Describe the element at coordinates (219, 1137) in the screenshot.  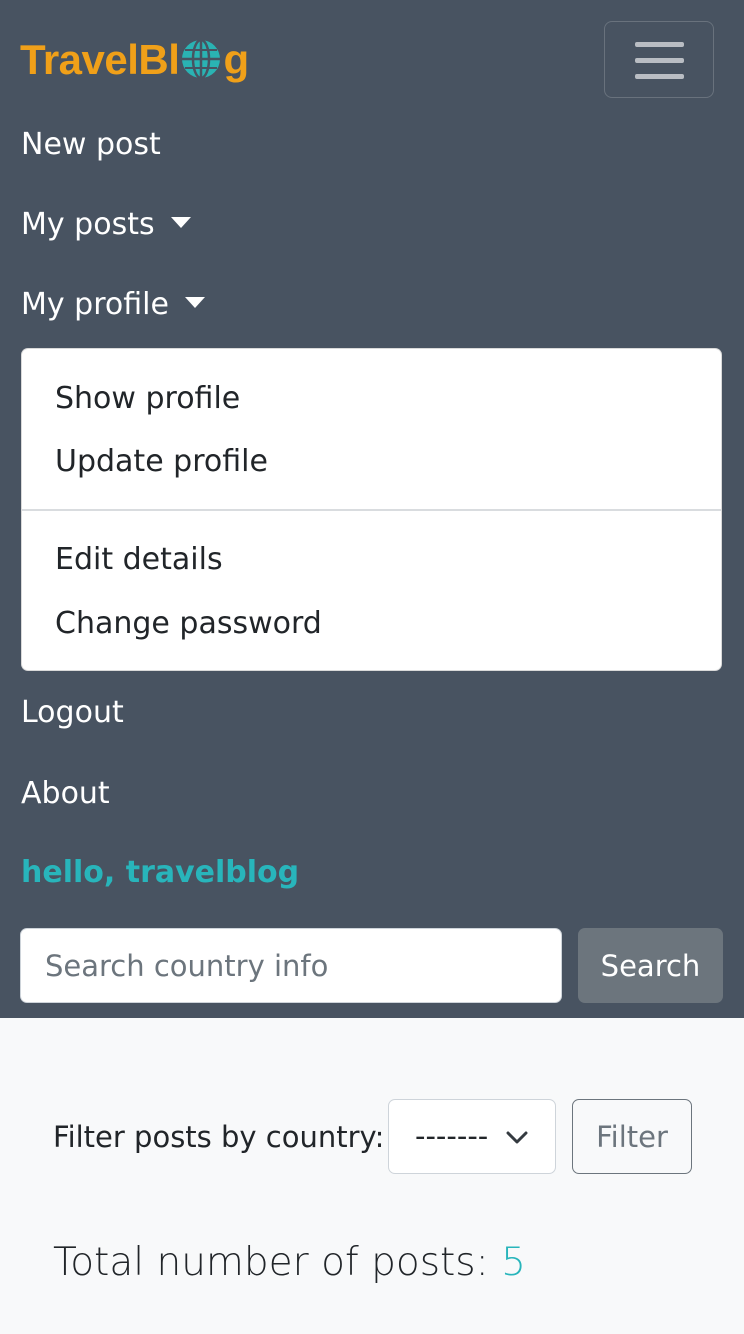
I see `filter-label: Filter posts by country:` at that location.